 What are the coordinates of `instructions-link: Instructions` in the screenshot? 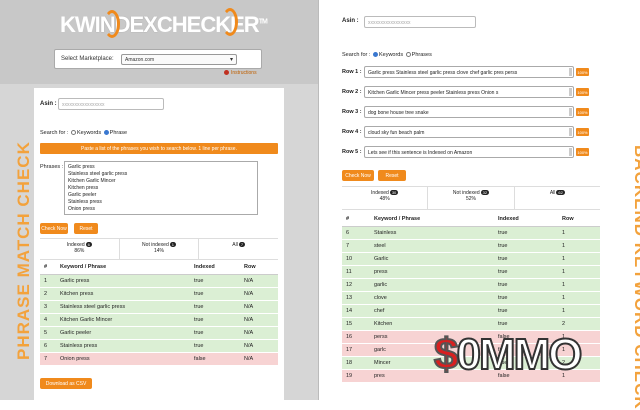 It's located at (240, 73).